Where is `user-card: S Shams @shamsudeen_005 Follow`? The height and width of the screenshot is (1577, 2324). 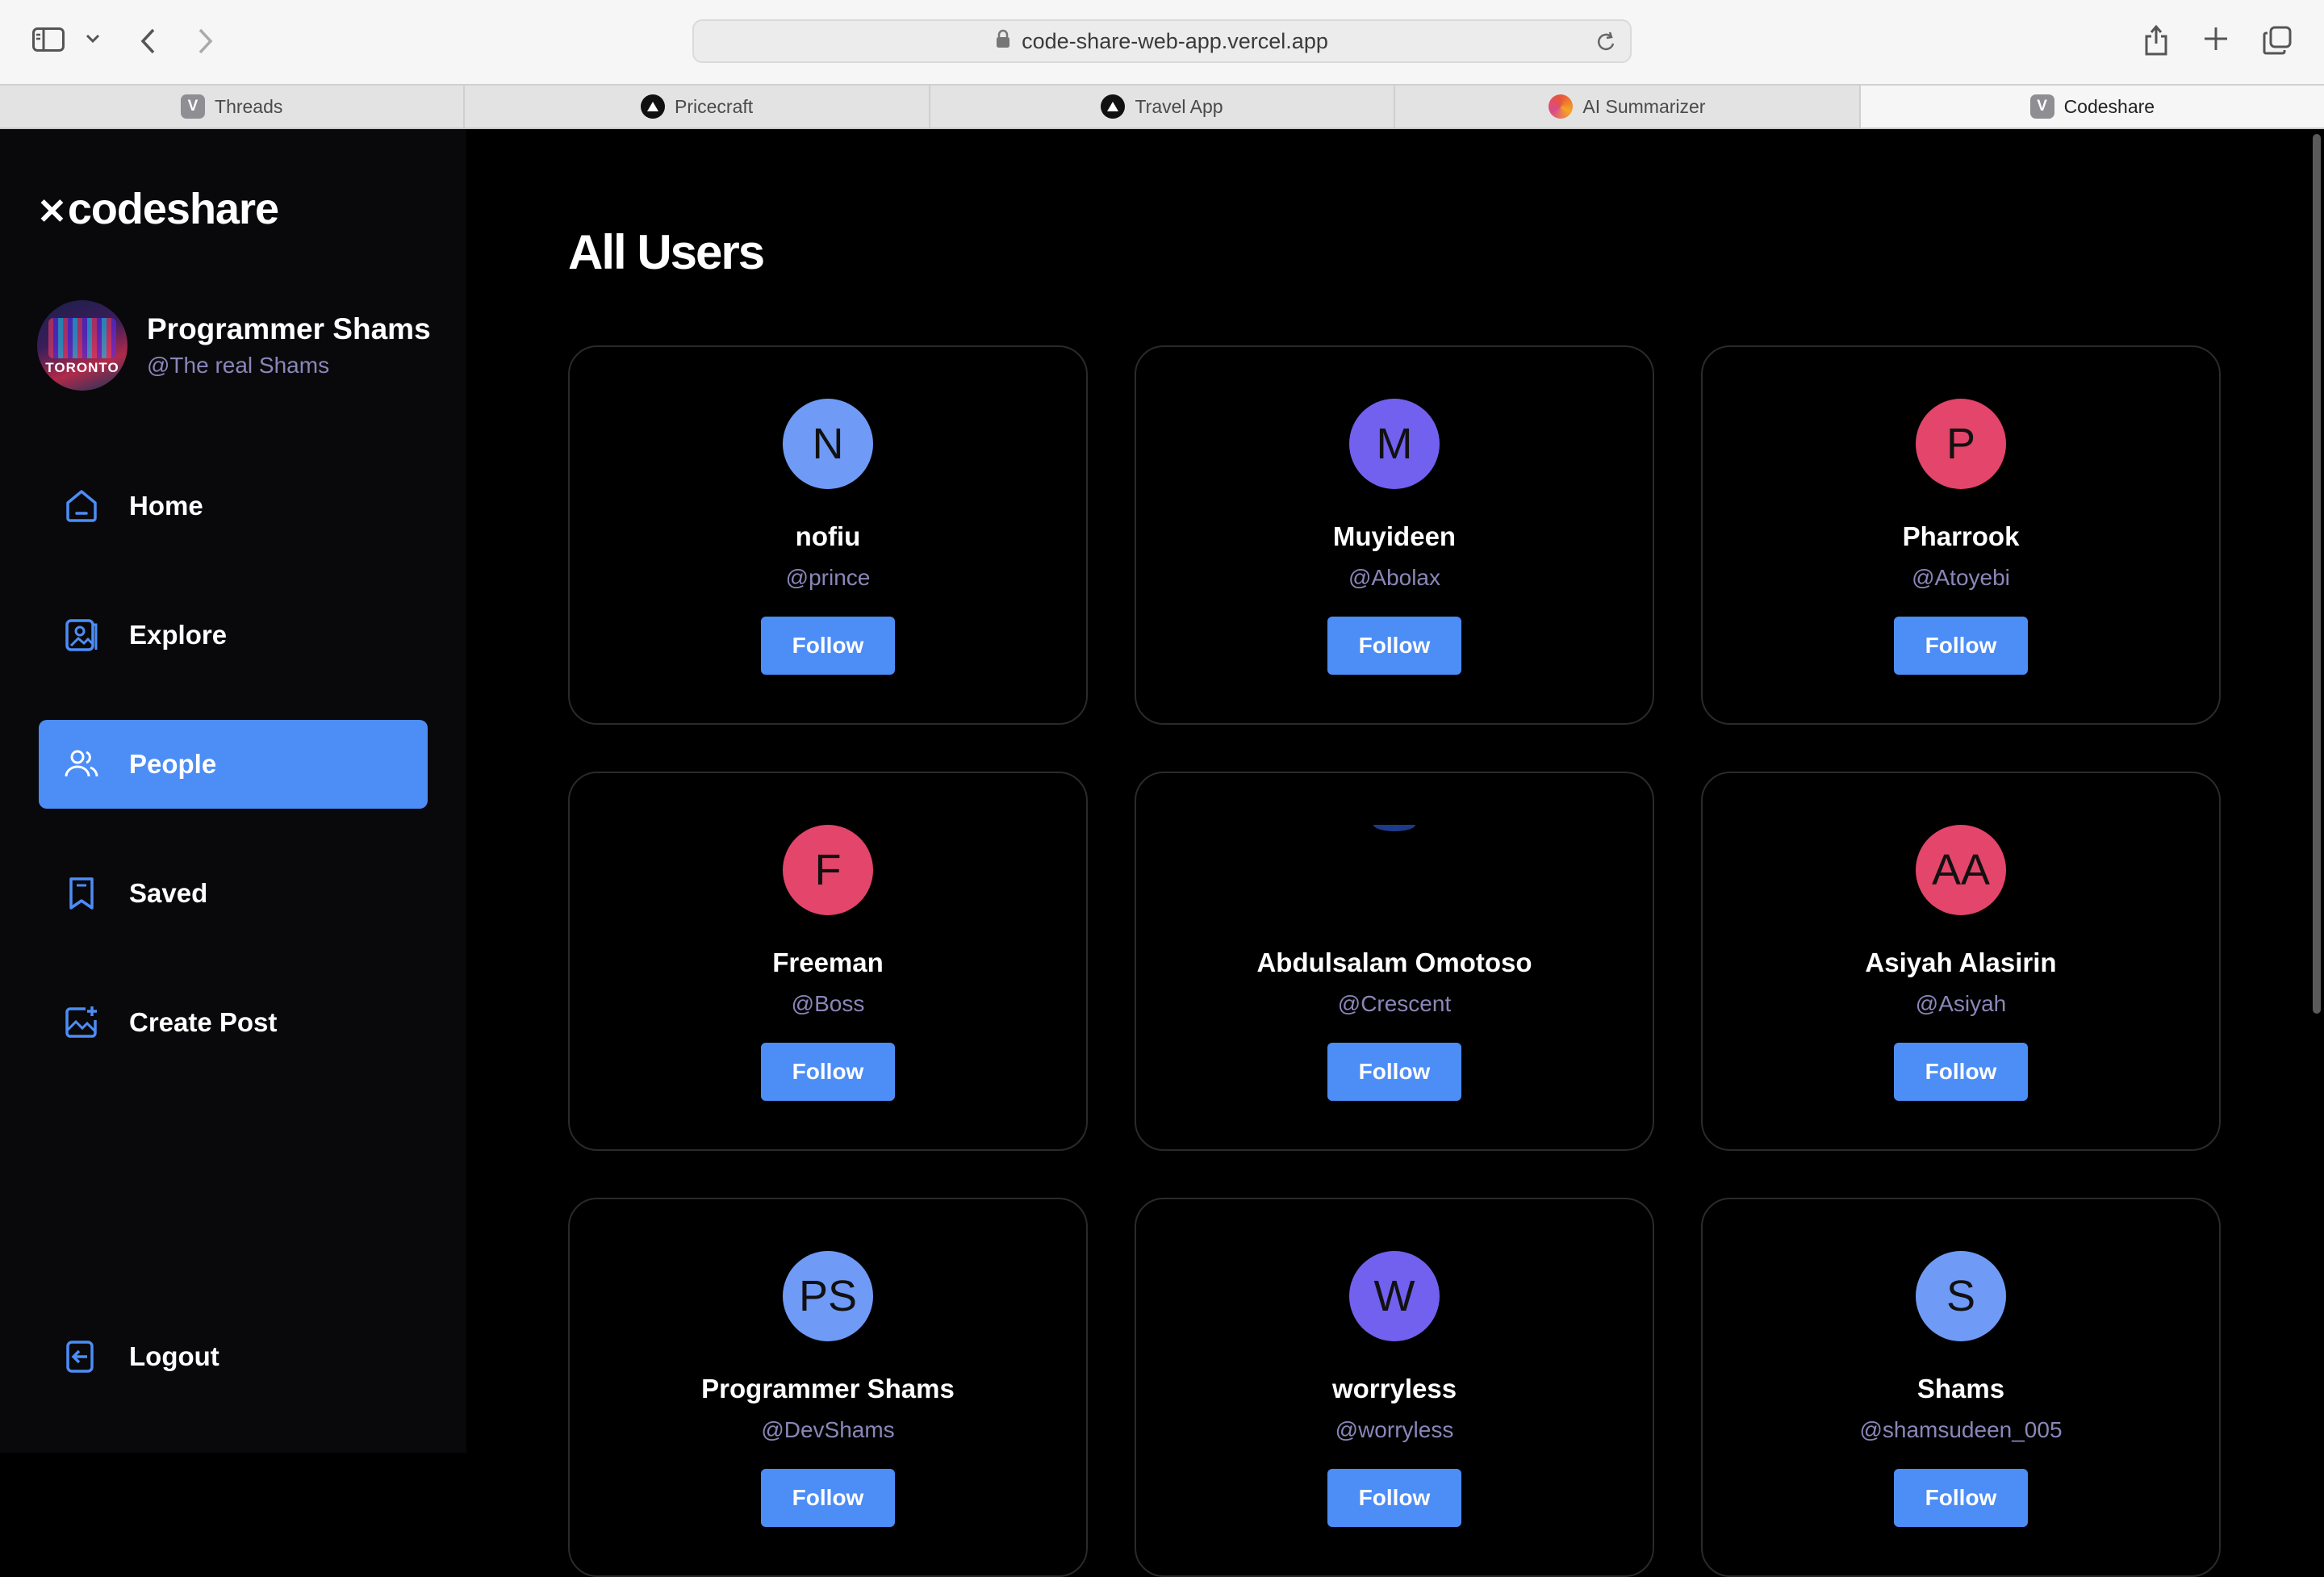 user-card: S Shams @shamsudeen_005 Follow is located at coordinates (1961, 1387).